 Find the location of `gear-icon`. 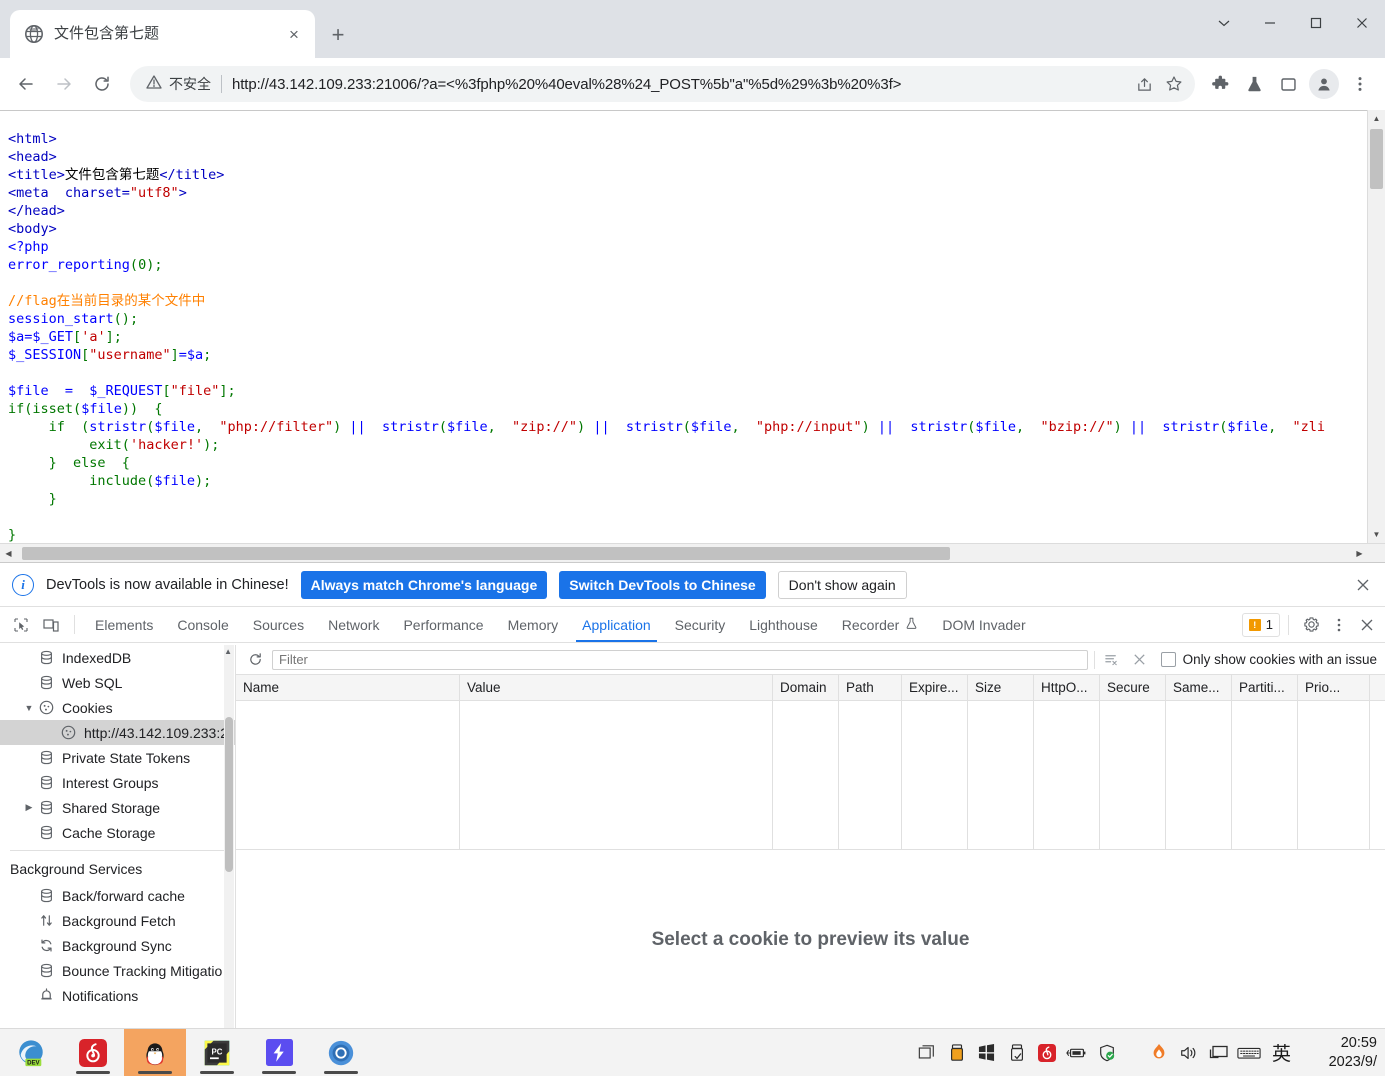

gear-icon is located at coordinates (1311, 625).